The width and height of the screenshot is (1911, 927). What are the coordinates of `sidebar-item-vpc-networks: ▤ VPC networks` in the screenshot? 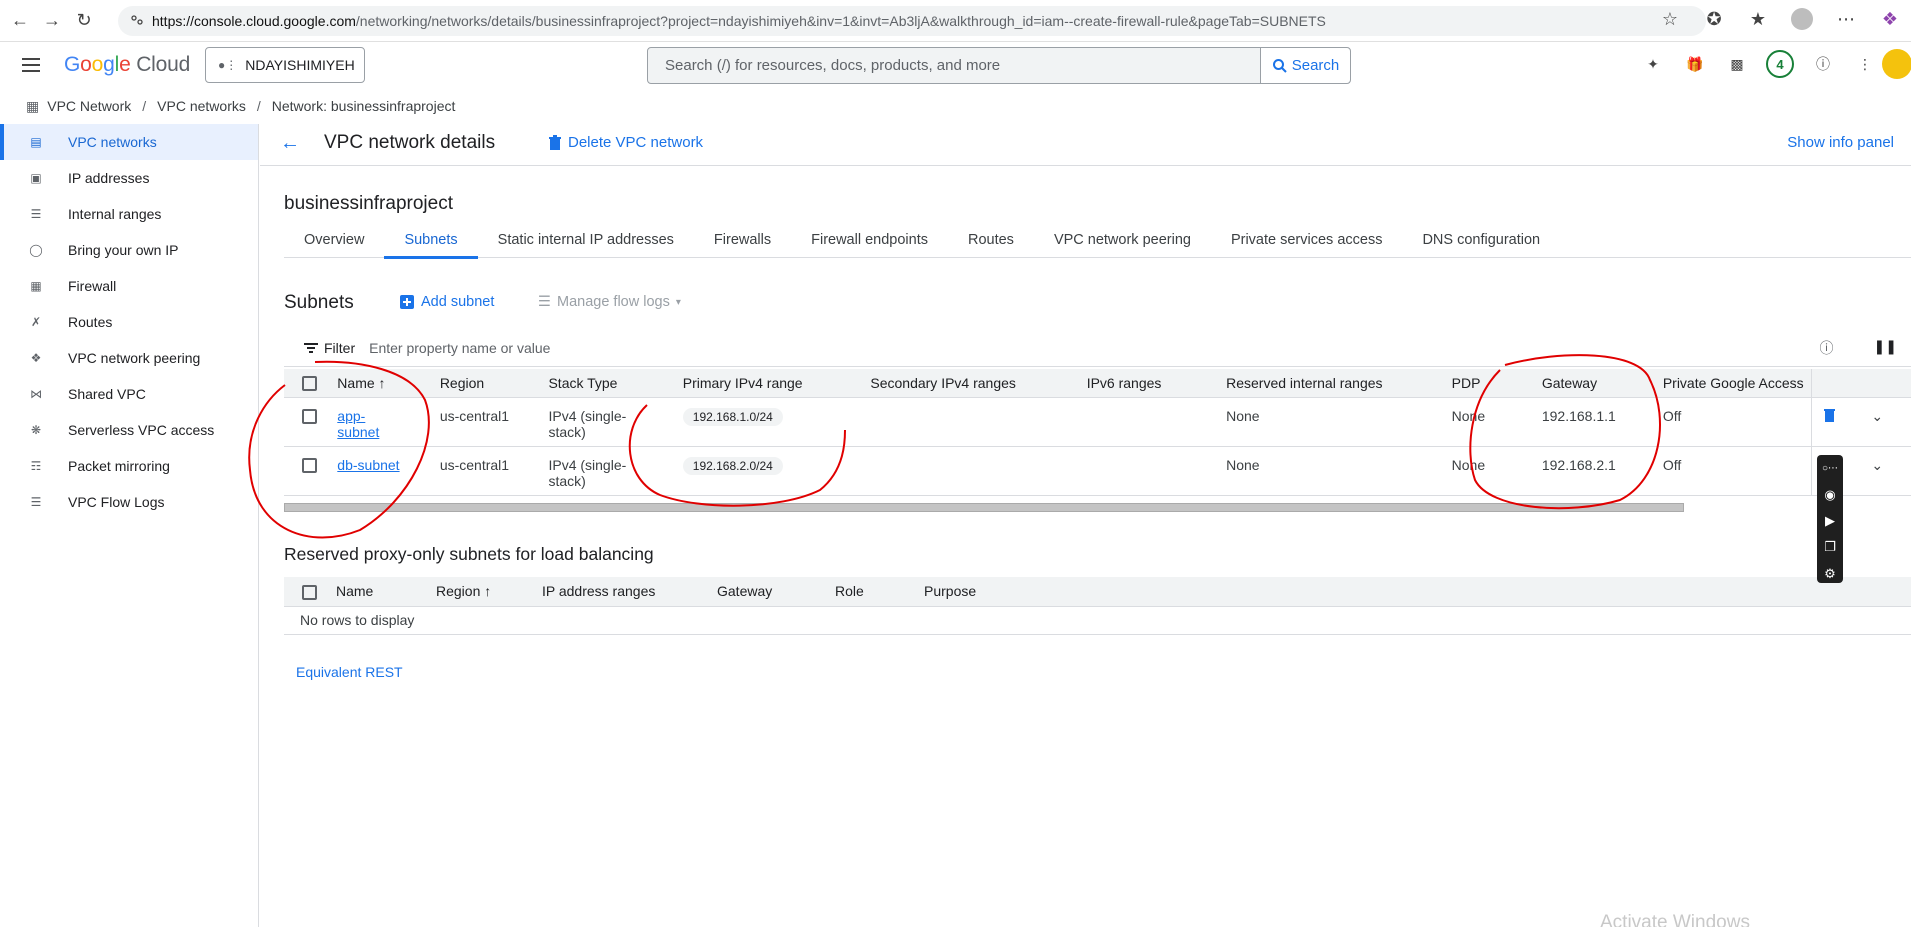 It's located at (129, 142).